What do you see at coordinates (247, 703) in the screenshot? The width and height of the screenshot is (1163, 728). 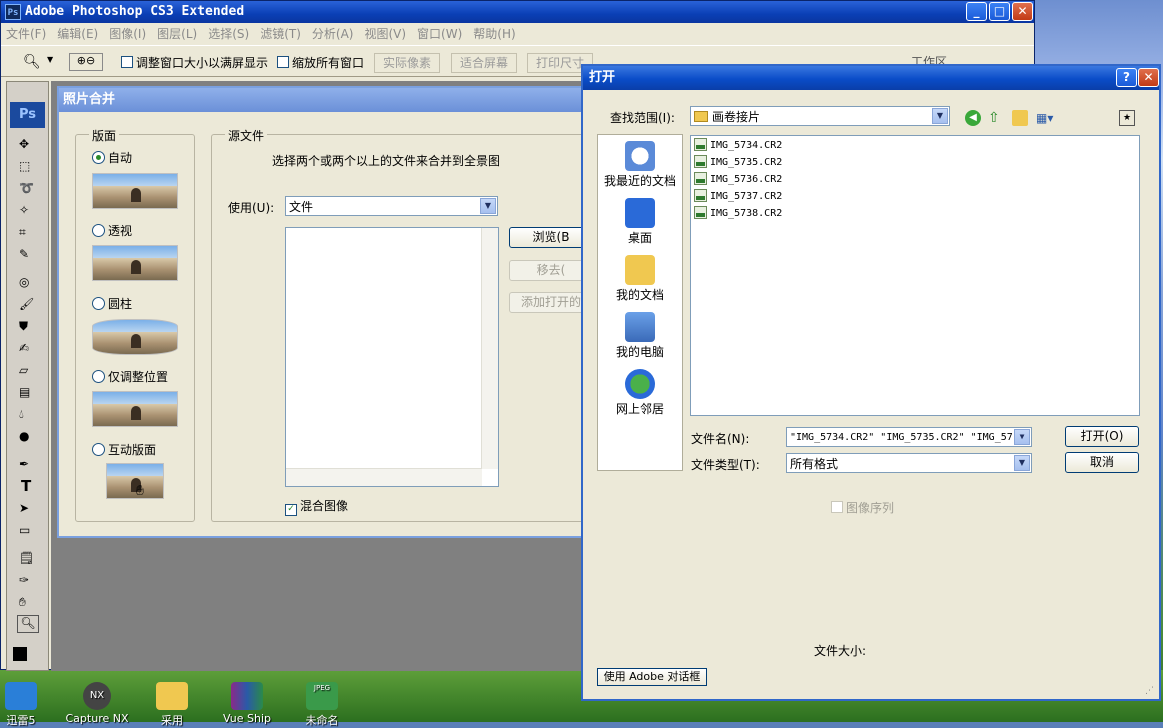 I see `desktop-icon-winrar: Vue Ship` at bounding box center [247, 703].